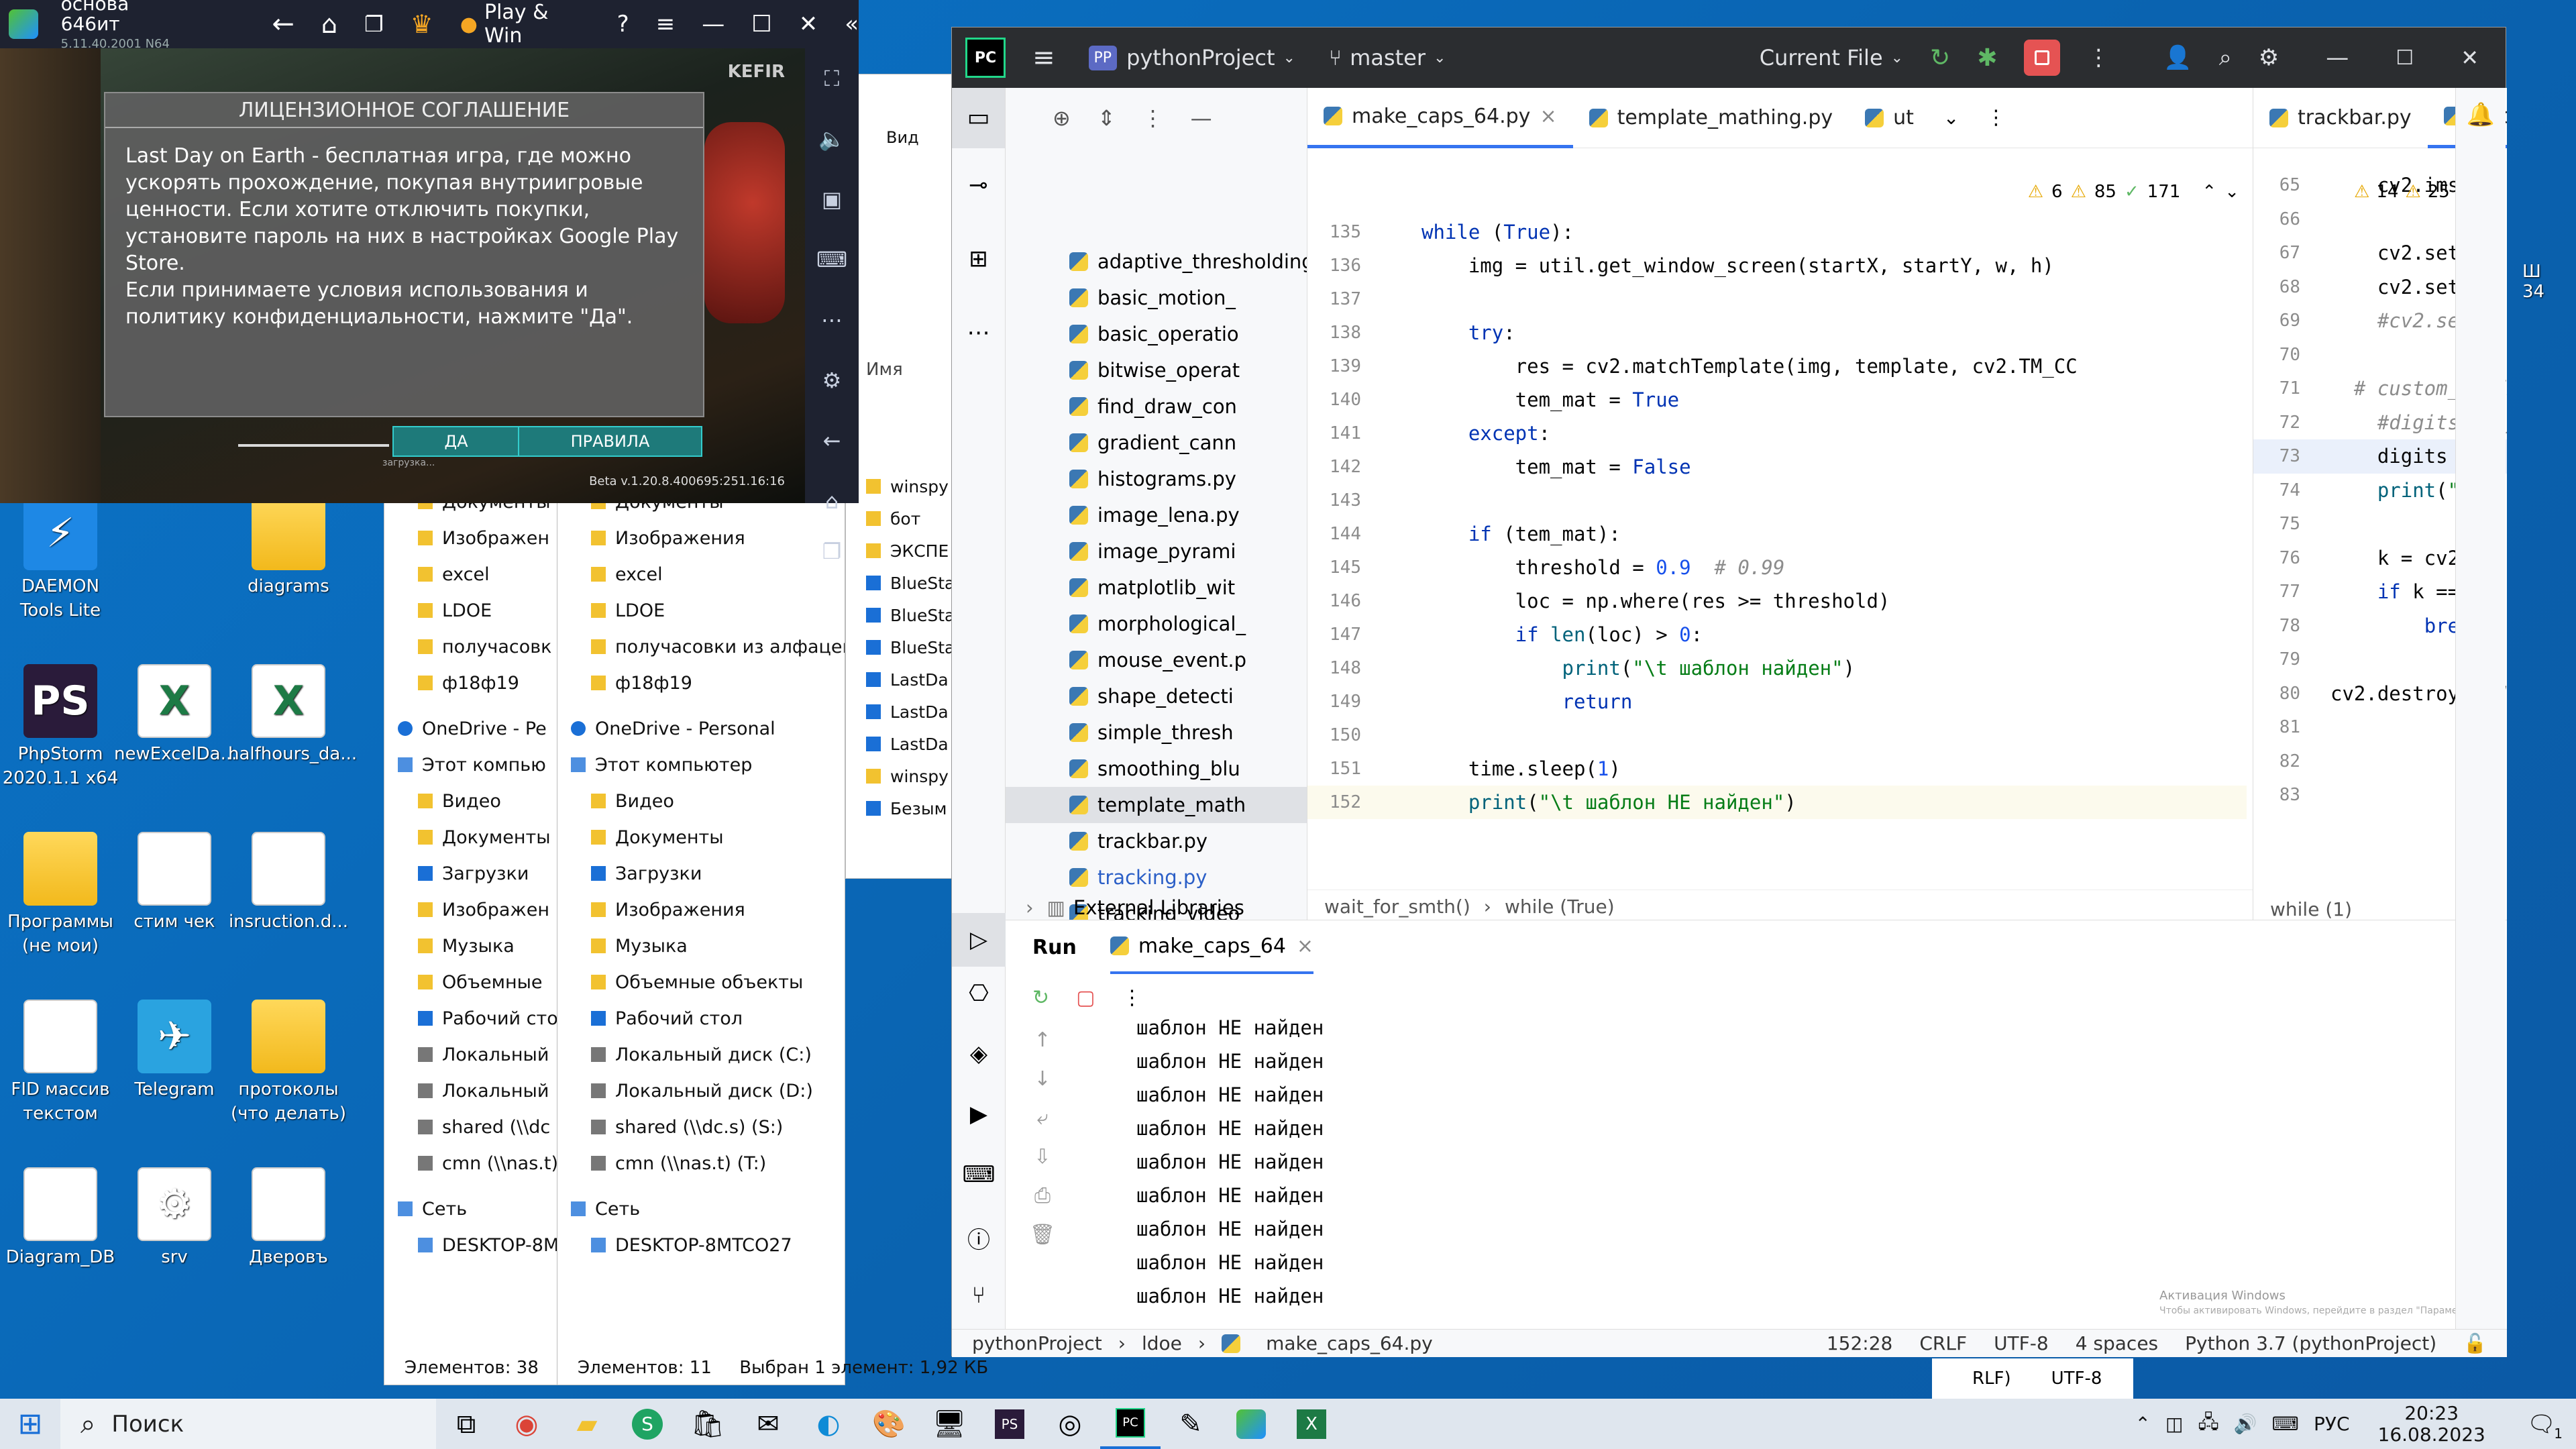 The width and height of the screenshot is (2576, 1449). Describe the element at coordinates (2545, 1426) in the screenshot. I see `notifications-icon: 🗨 1` at that location.